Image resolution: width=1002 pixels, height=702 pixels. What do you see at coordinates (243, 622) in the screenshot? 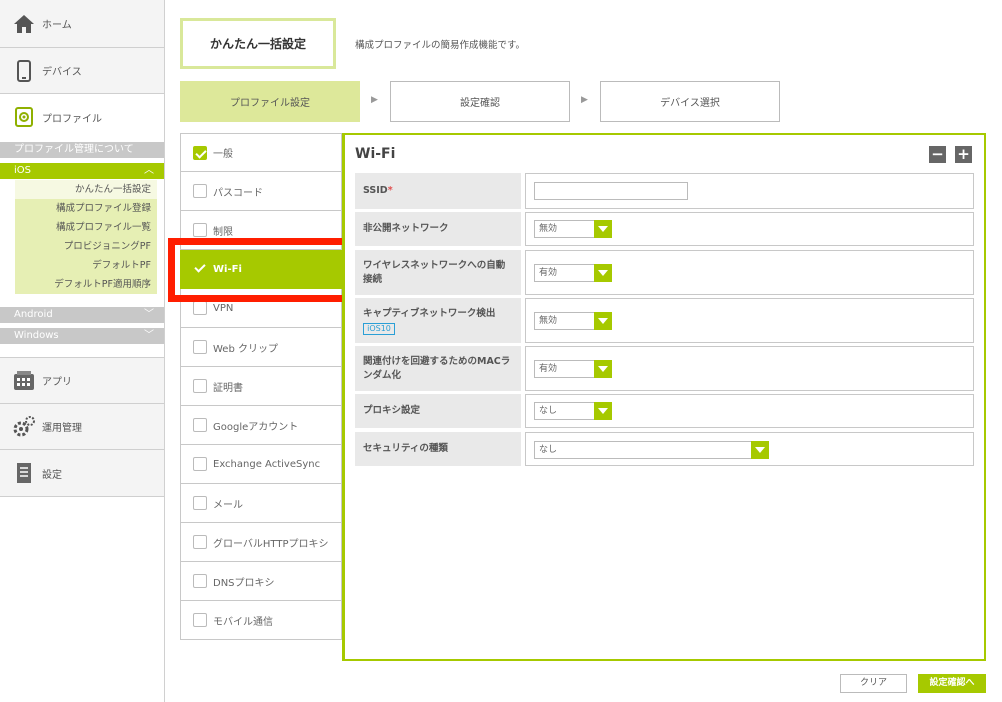
I see `category-label: モバイル通信` at bounding box center [243, 622].